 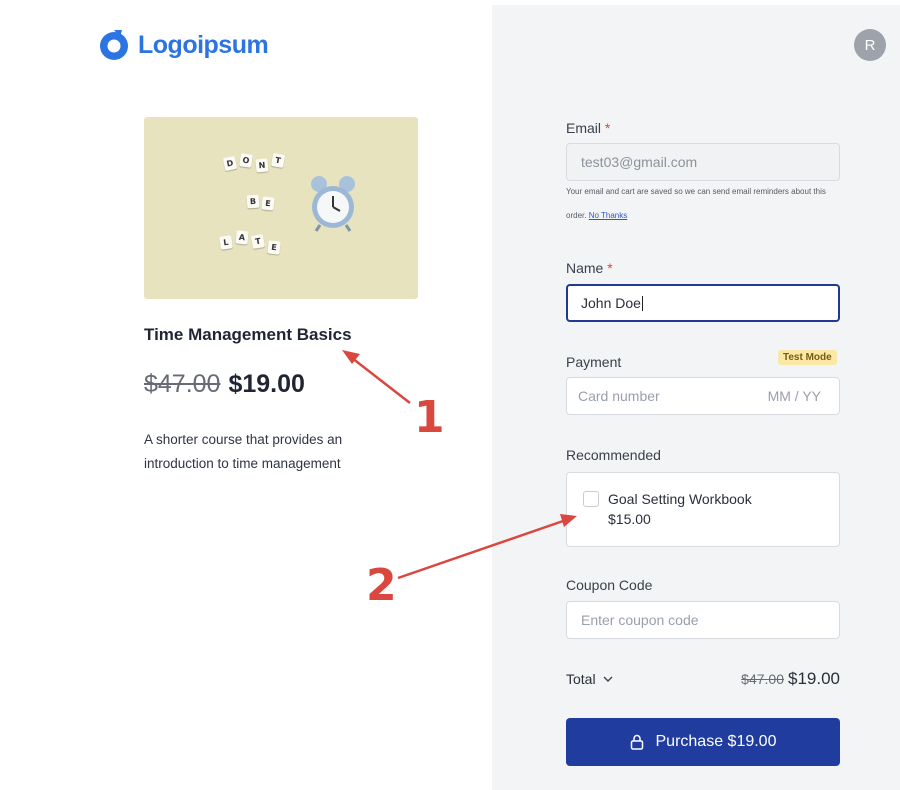 I want to click on letter-tile: L, so click(x=226, y=242).